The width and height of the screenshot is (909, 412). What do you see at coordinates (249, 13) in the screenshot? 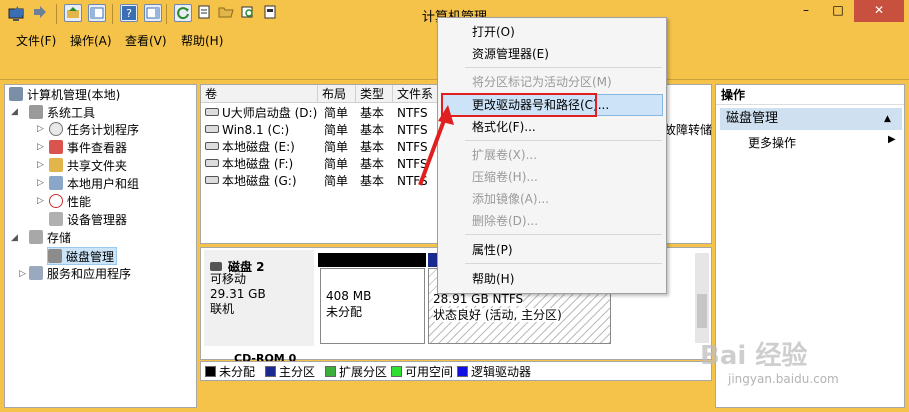
I see `search-button` at bounding box center [249, 13].